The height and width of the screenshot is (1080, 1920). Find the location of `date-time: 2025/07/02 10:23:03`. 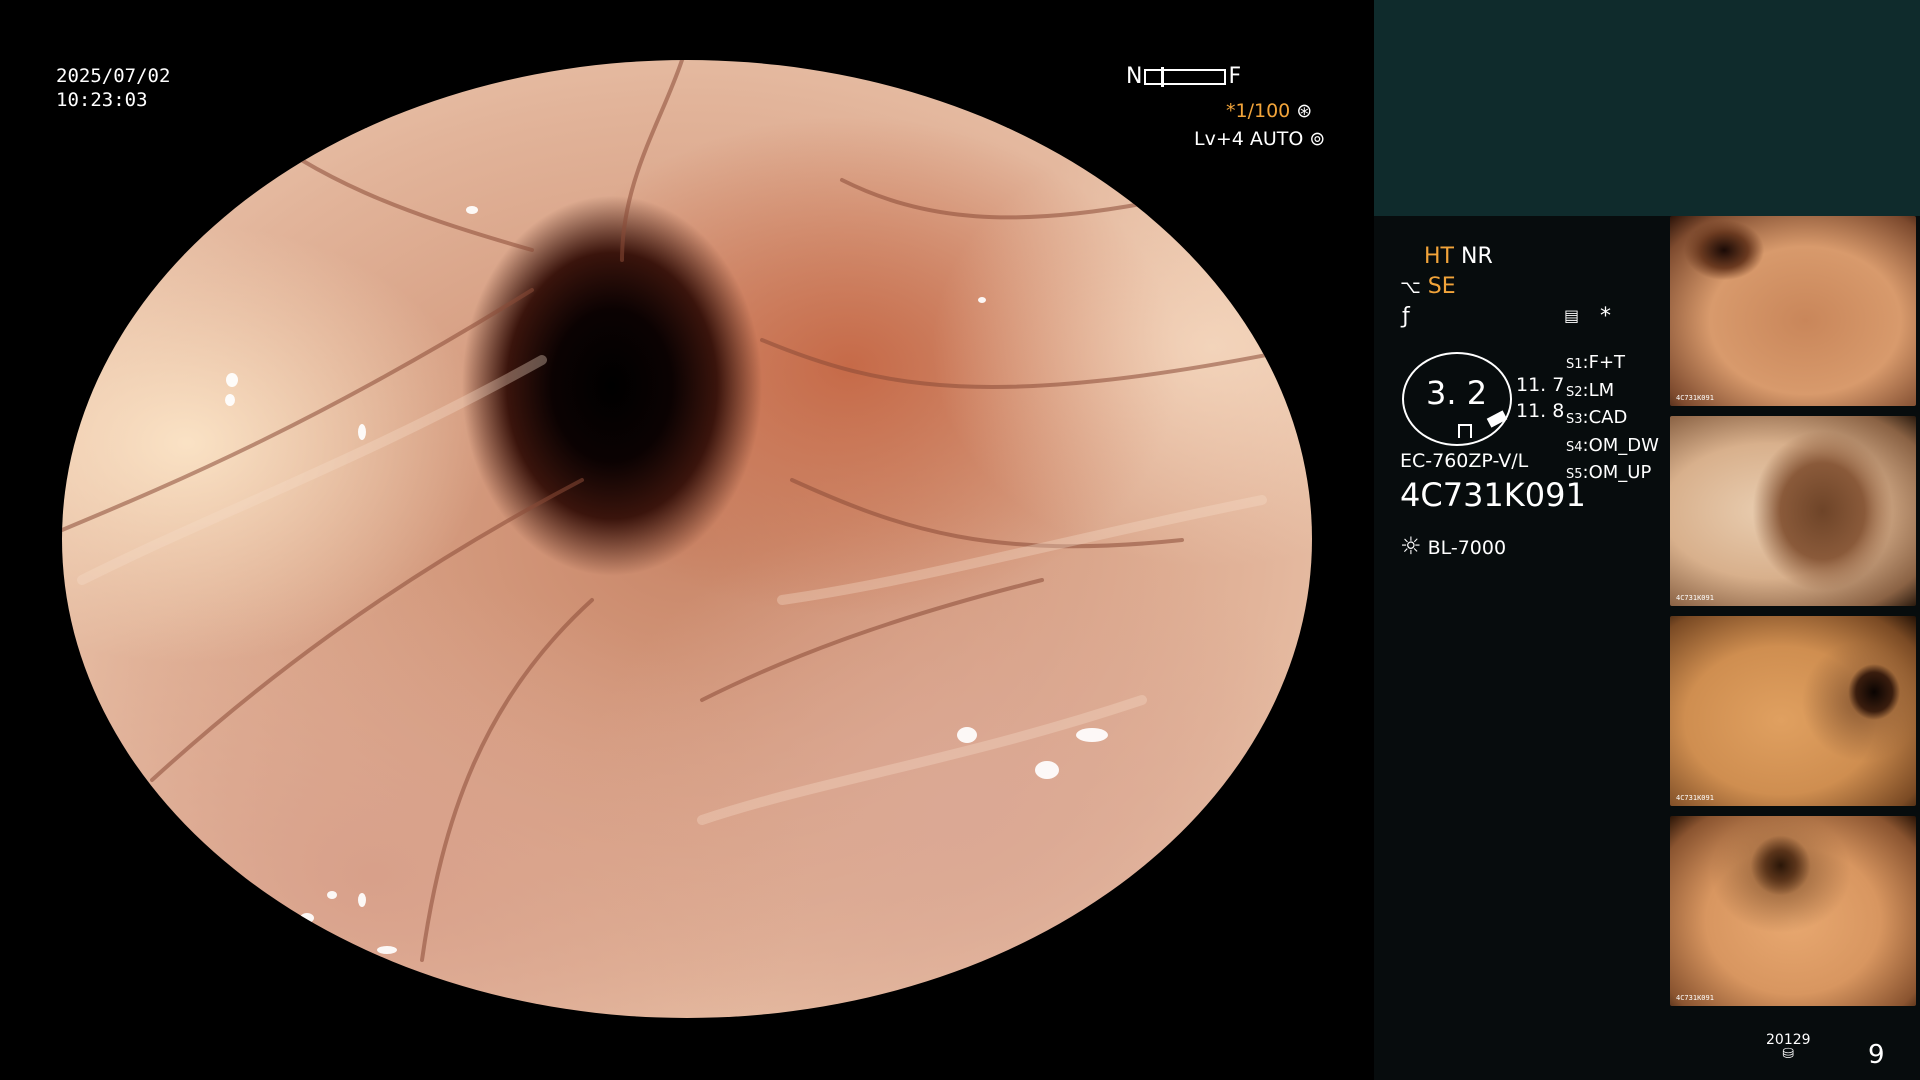

date-time: 2025/07/02 10:23:03 is located at coordinates (113, 88).